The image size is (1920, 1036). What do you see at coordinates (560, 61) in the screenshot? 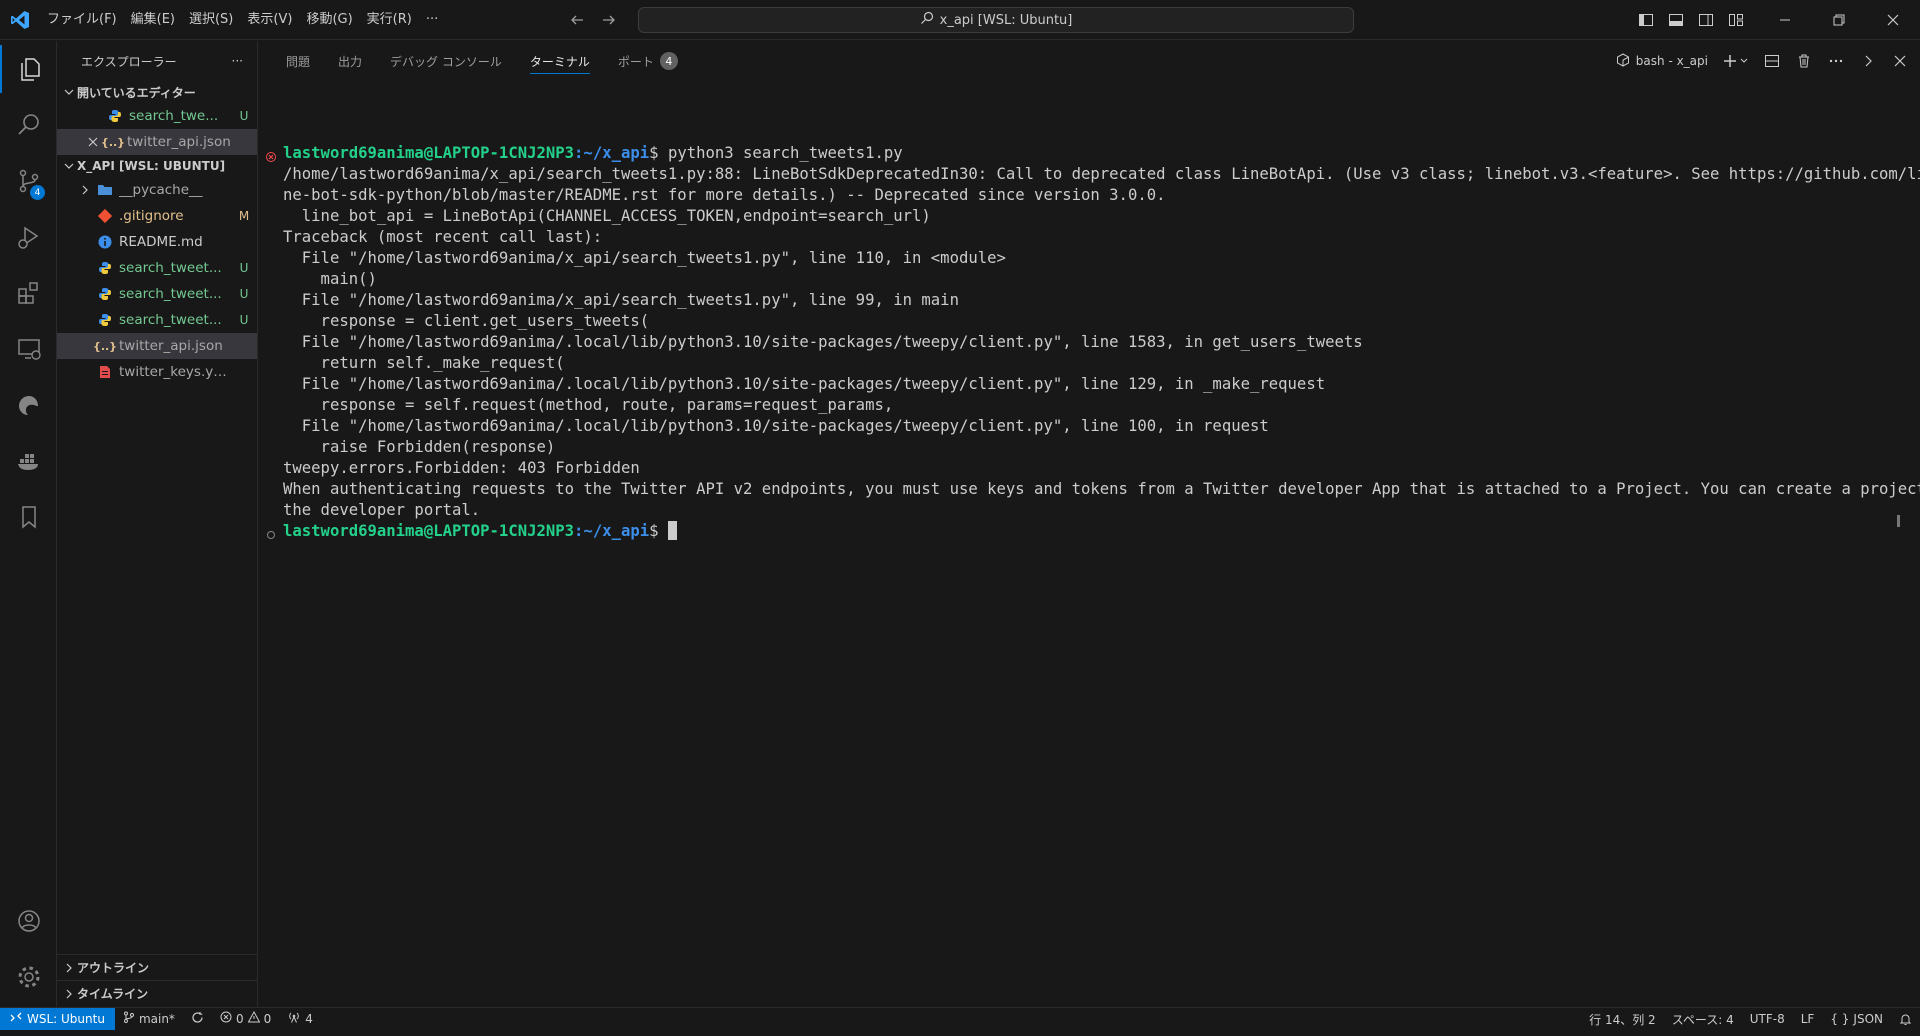
I see `tab-terminal: ターミナル` at bounding box center [560, 61].